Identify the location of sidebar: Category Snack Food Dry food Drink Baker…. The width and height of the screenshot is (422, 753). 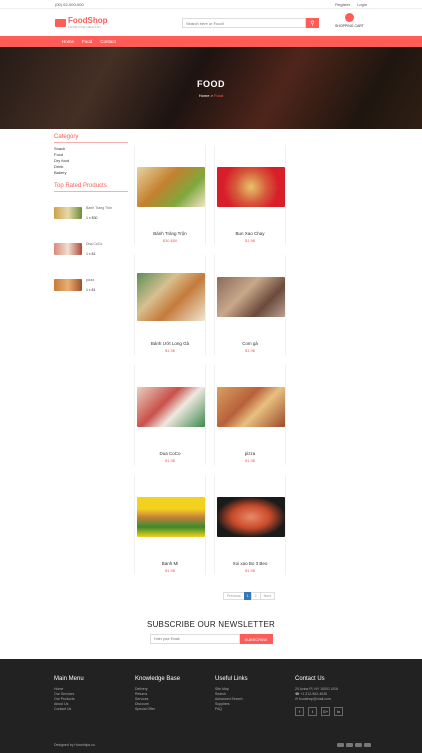
(91, 218).